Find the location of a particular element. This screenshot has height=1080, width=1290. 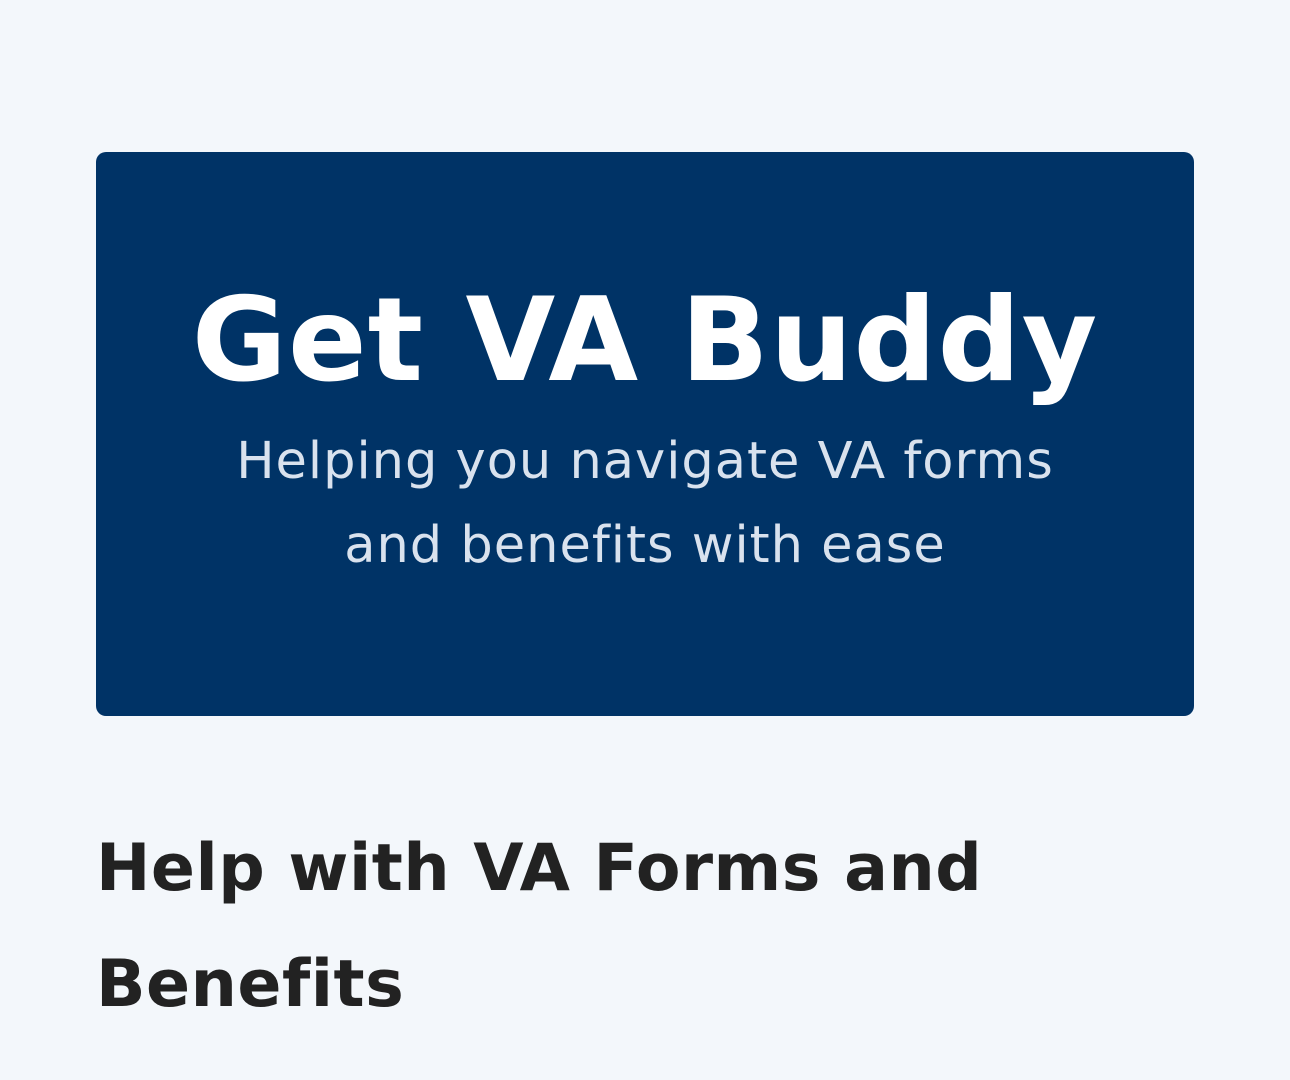

section-title: Help with VA Forms and Benefits is located at coordinates (539, 926).